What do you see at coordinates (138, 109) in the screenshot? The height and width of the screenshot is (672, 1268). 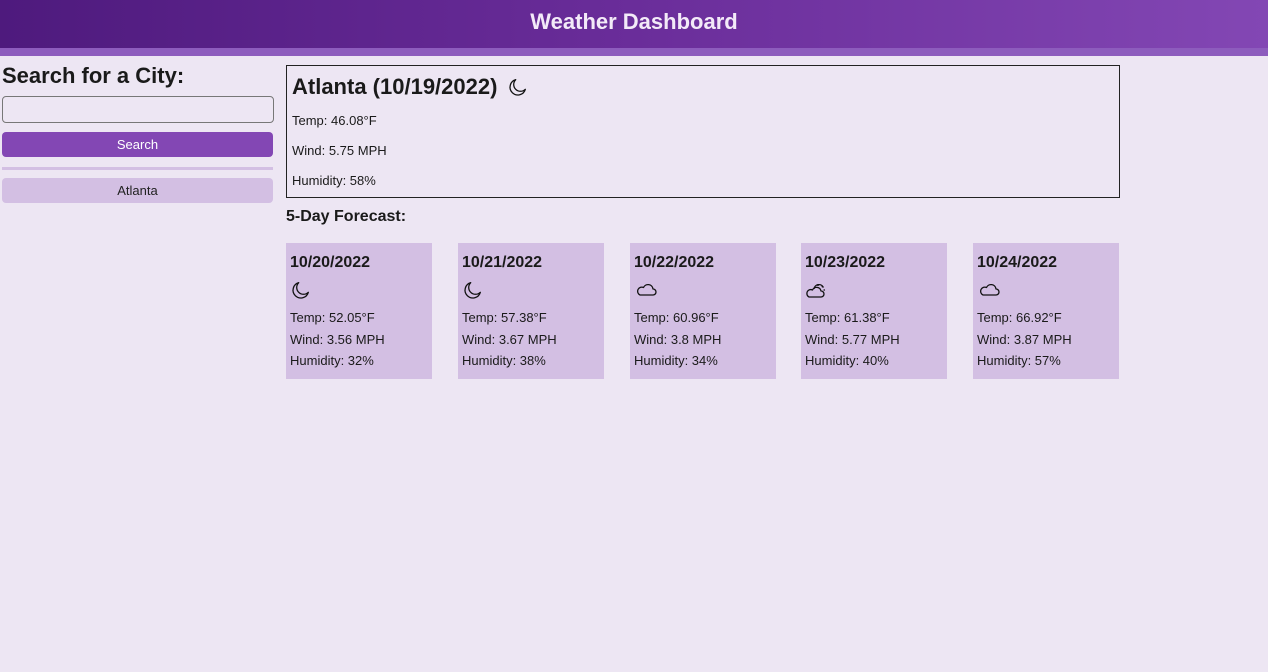 I see `city-search-input` at bounding box center [138, 109].